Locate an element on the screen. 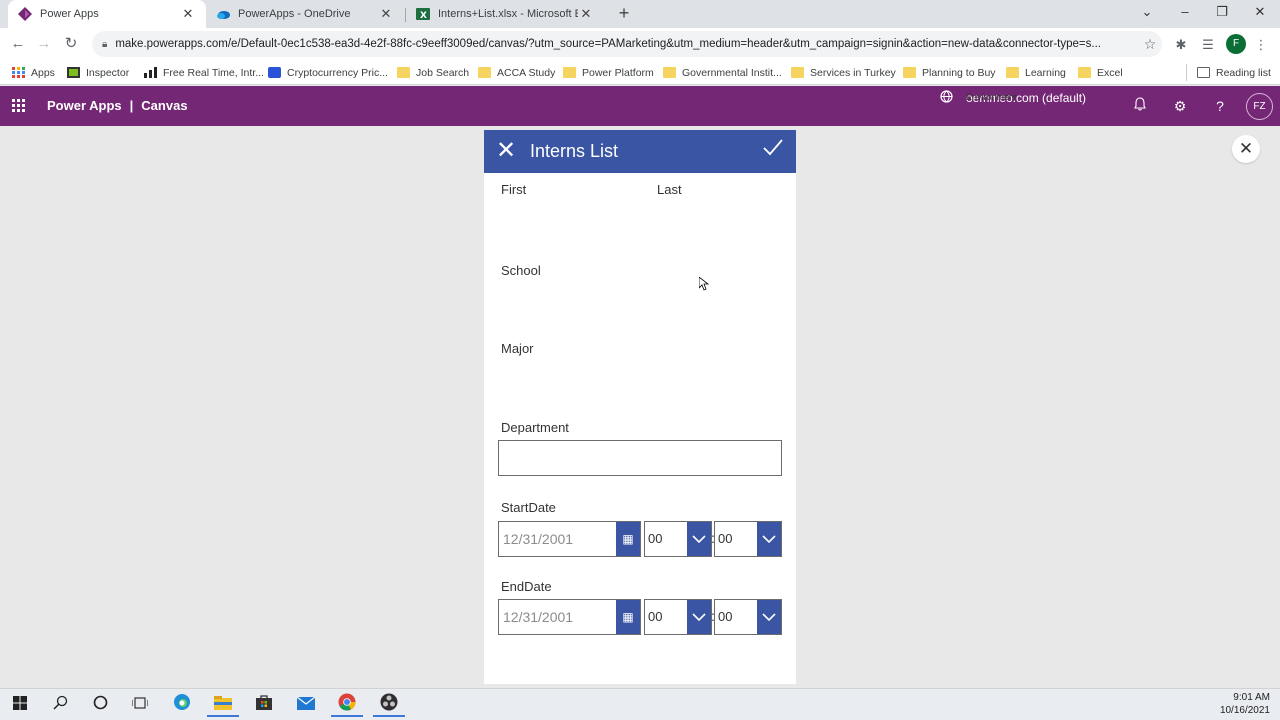  reading-list-icon is located at coordinates (1203, 72).